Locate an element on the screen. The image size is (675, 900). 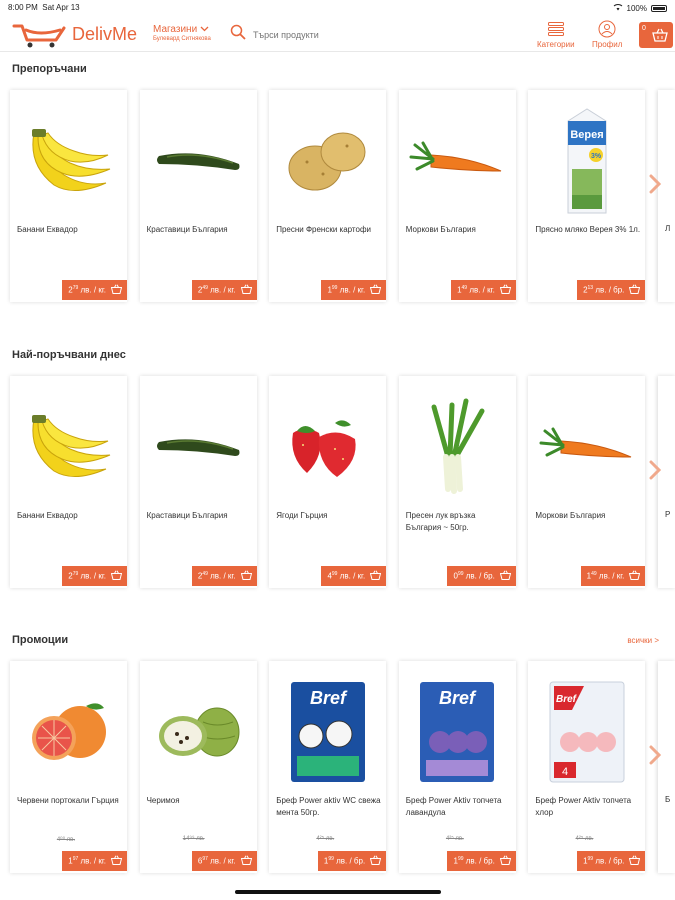
price-unit: лв. / кг. is located at coordinates (352, 576).